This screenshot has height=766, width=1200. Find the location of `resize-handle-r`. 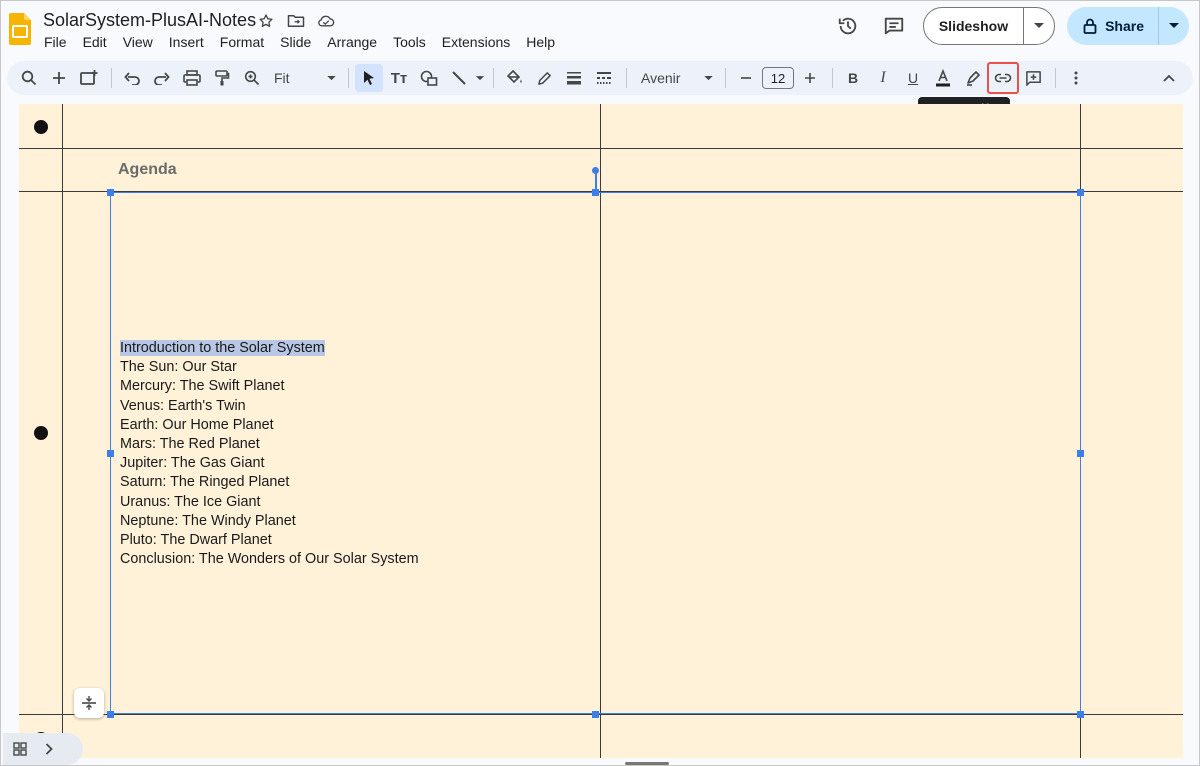

resize-handle-r is located at coordinates (1080, 453).